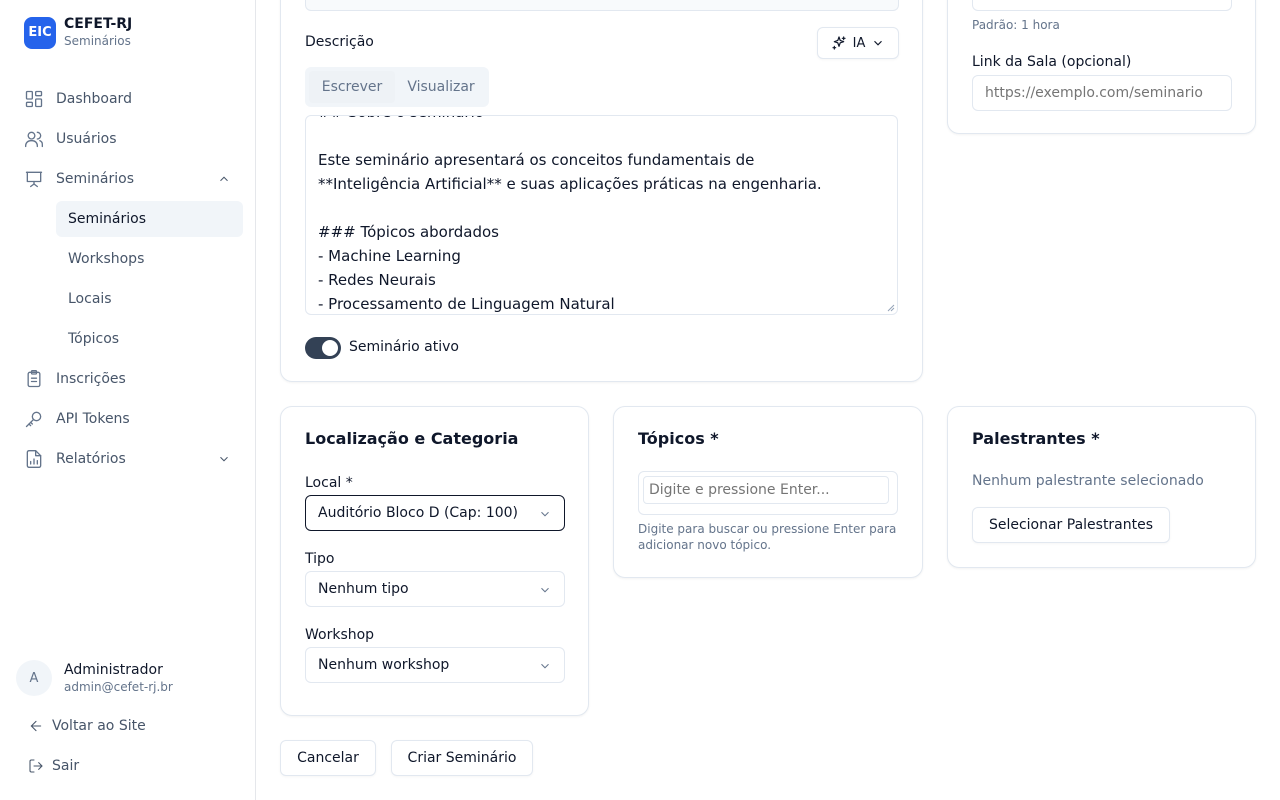 The width and height of the screenshot is (1280, 800). I want to click on ai-button: IA, so click(858, 43).